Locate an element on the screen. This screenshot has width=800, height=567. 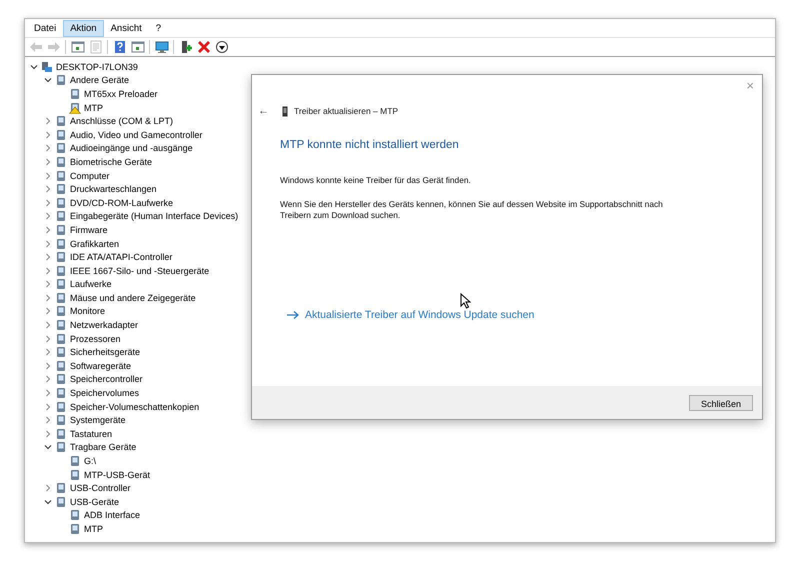
tree-item: Speichervolumes is located at coordinates (105, 393).